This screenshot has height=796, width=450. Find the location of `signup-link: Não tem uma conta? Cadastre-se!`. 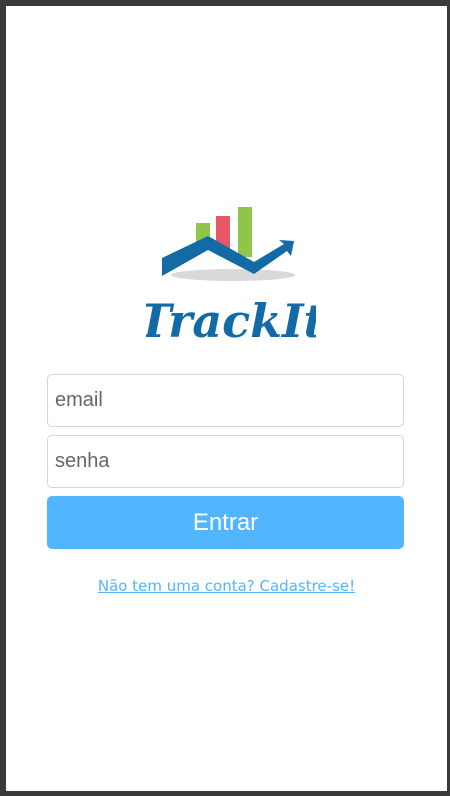

signup-link: Não tem uma conta? Cadastre-se! is located at coordinates (226, 586).